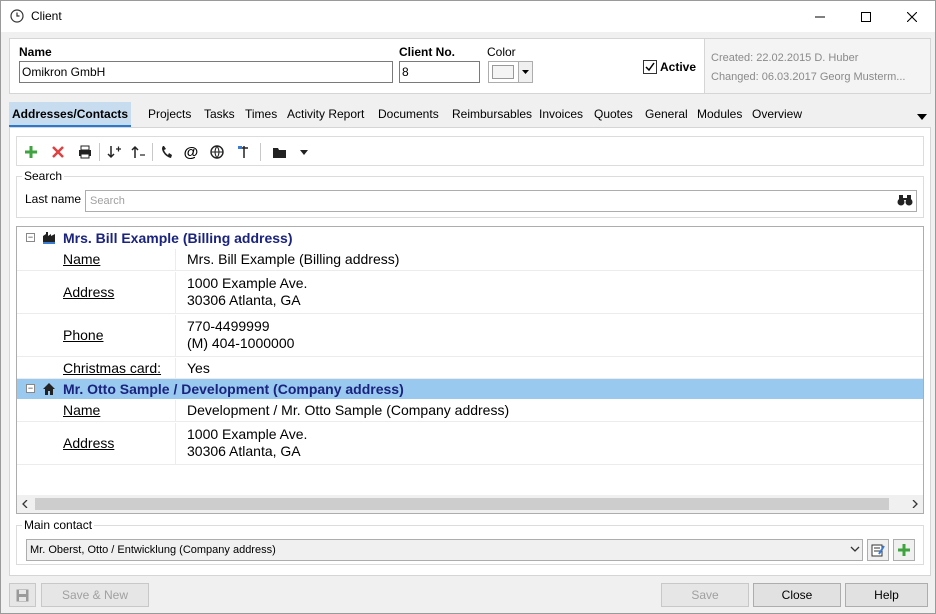 The width and height of the screenshot is (936, 614). I want to click on color-label: Color, so click(501, 52).